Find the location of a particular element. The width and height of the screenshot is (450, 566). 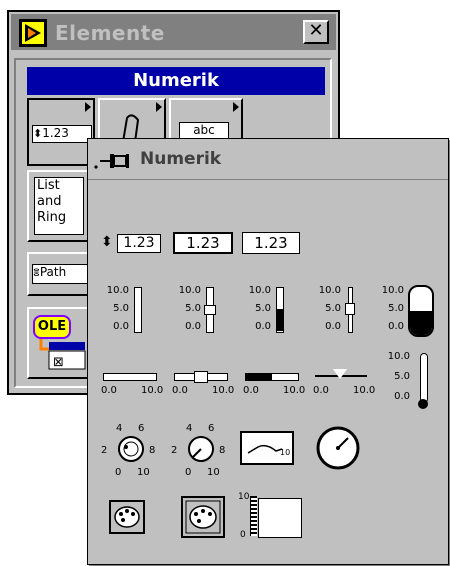

pushpin-icon is located at coordinates (116, 161).